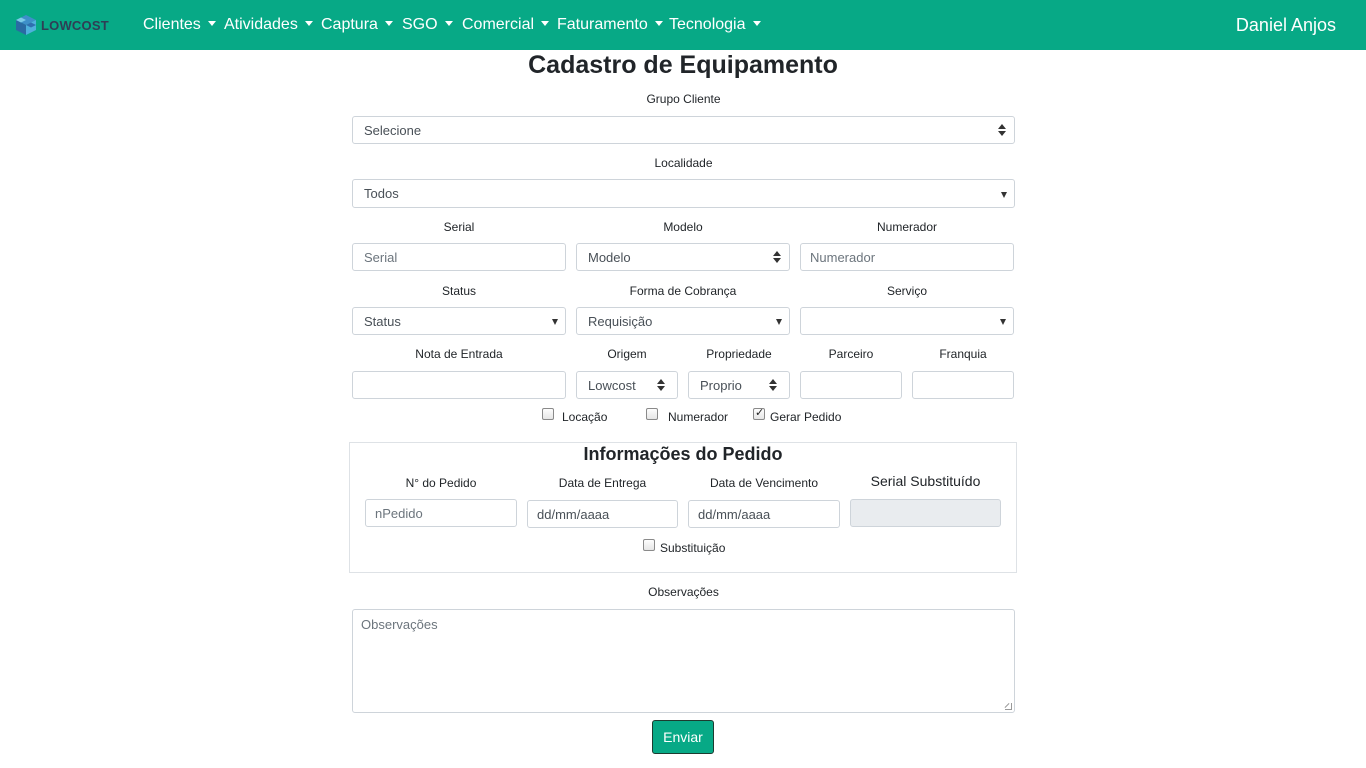 The width and height of the screenshot is (1366, 768). I want to click on nav-sgo: SGO, so click(427, 25).